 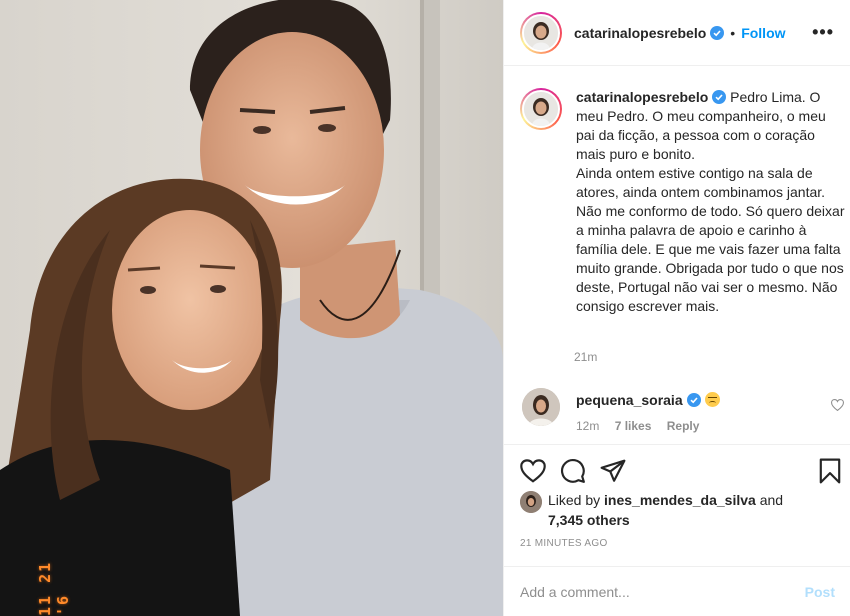 What do you see at coordinates (533, 471) in the screenshot?
I see `heart-icon` at bounding box center [533, 471].